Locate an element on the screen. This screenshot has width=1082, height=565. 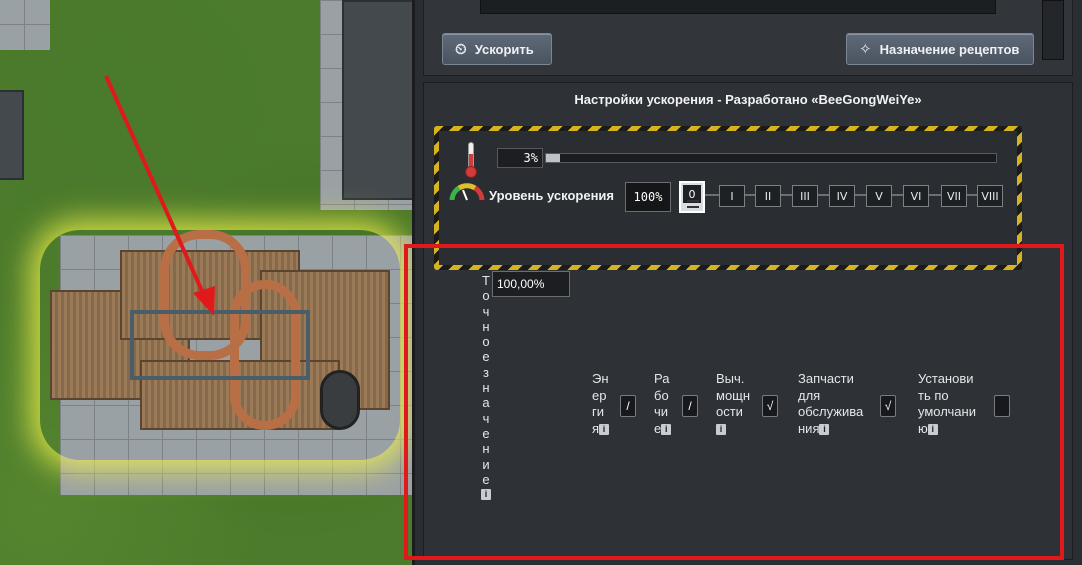
level-button-1: I is located at coordinates (732, 196).